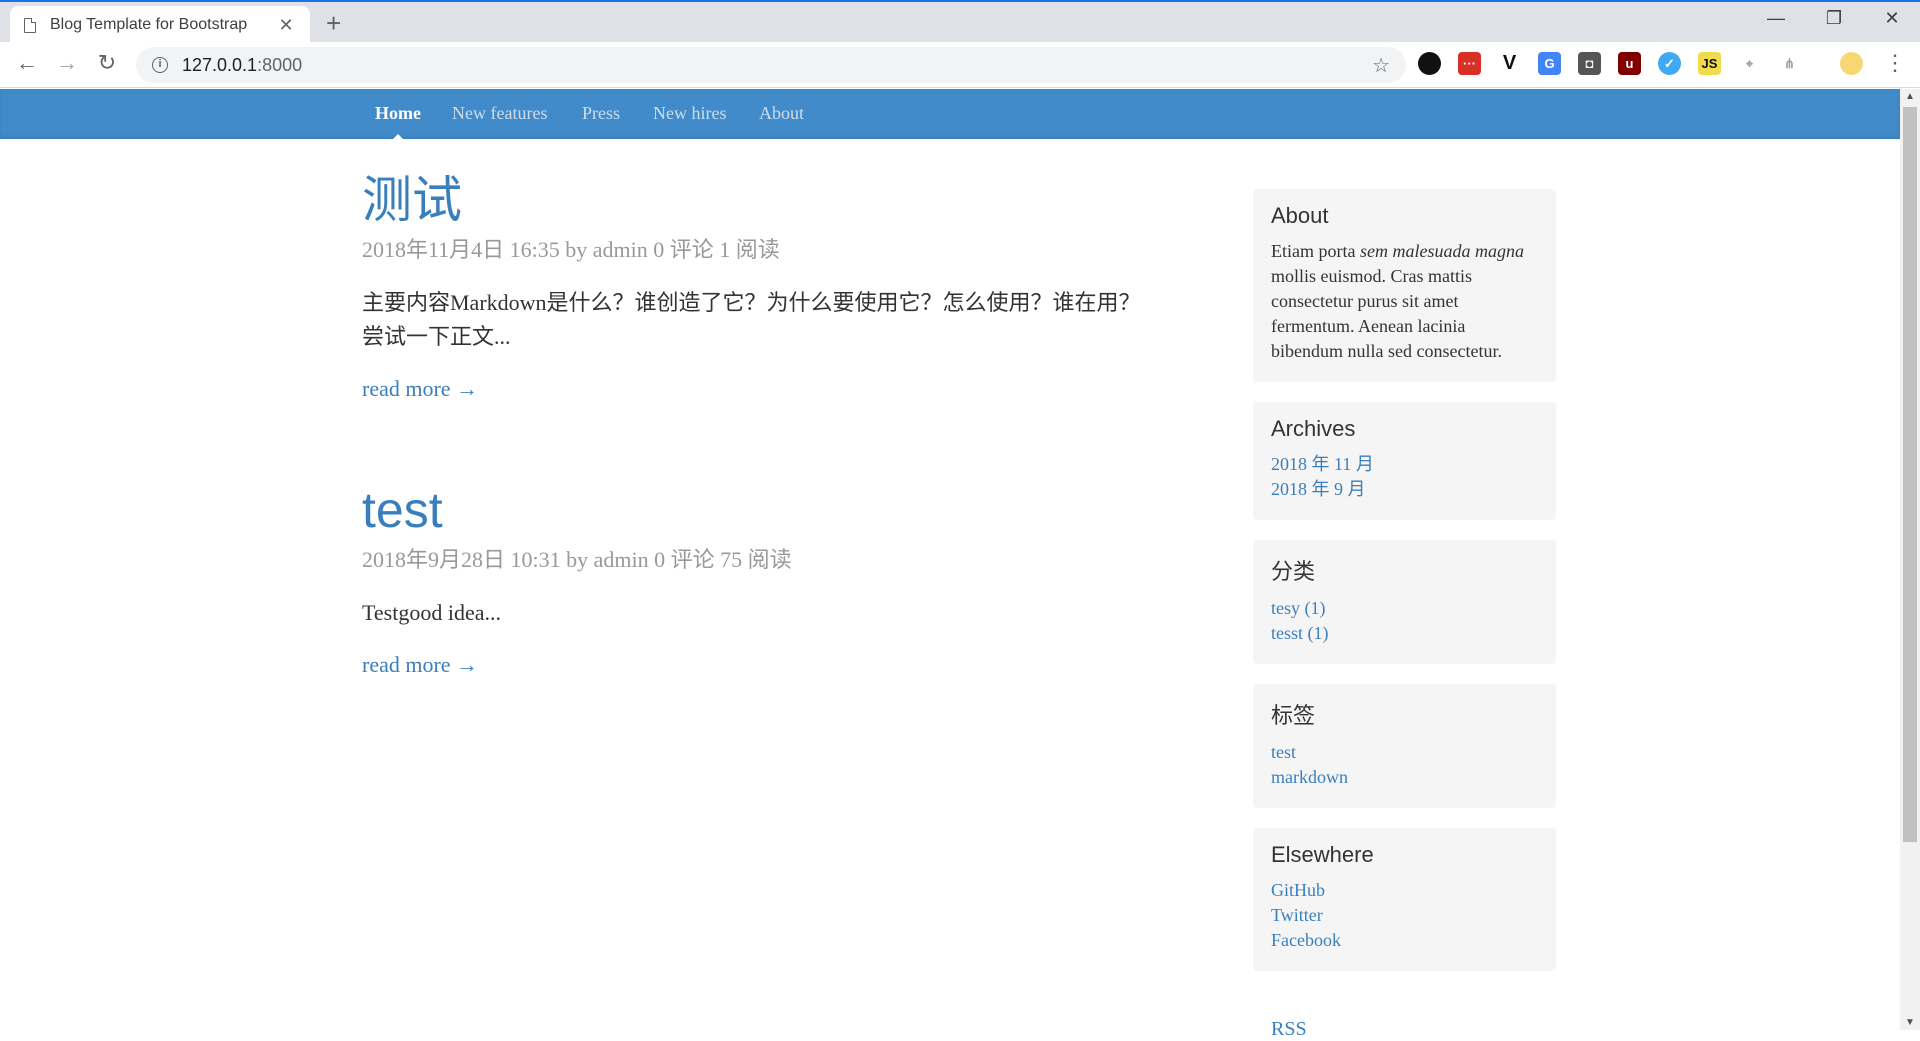  I want to click on document-icon, so click(30, 25).